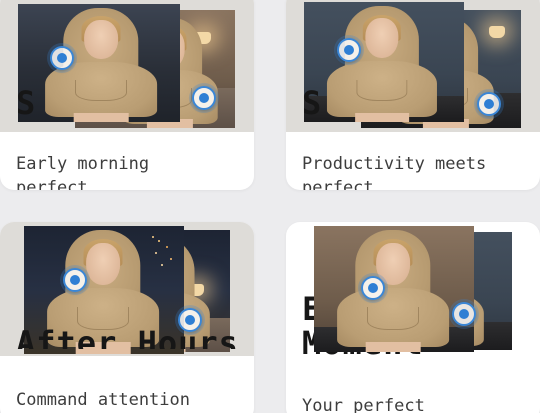 The image size is (540, 413). I want to click on card-description: Early morning perfect, so click(83, 172).